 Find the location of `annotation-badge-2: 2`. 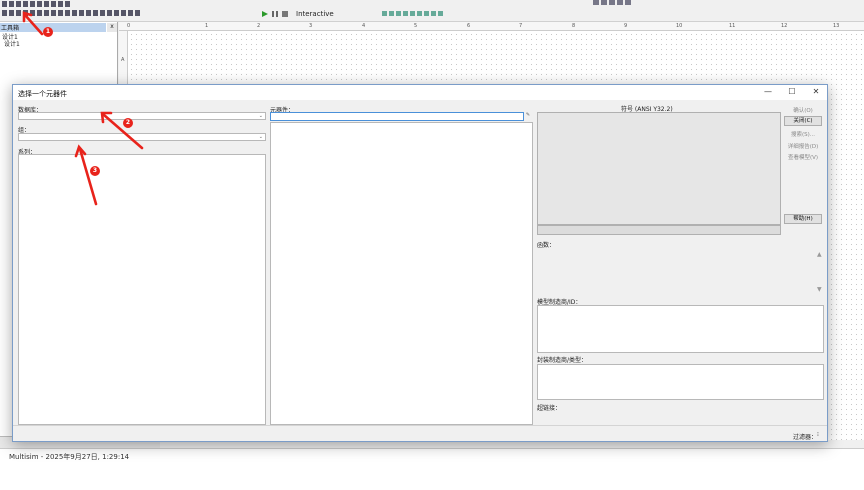

annotation-badge-2: 2 is located at coordinates (128, 123).